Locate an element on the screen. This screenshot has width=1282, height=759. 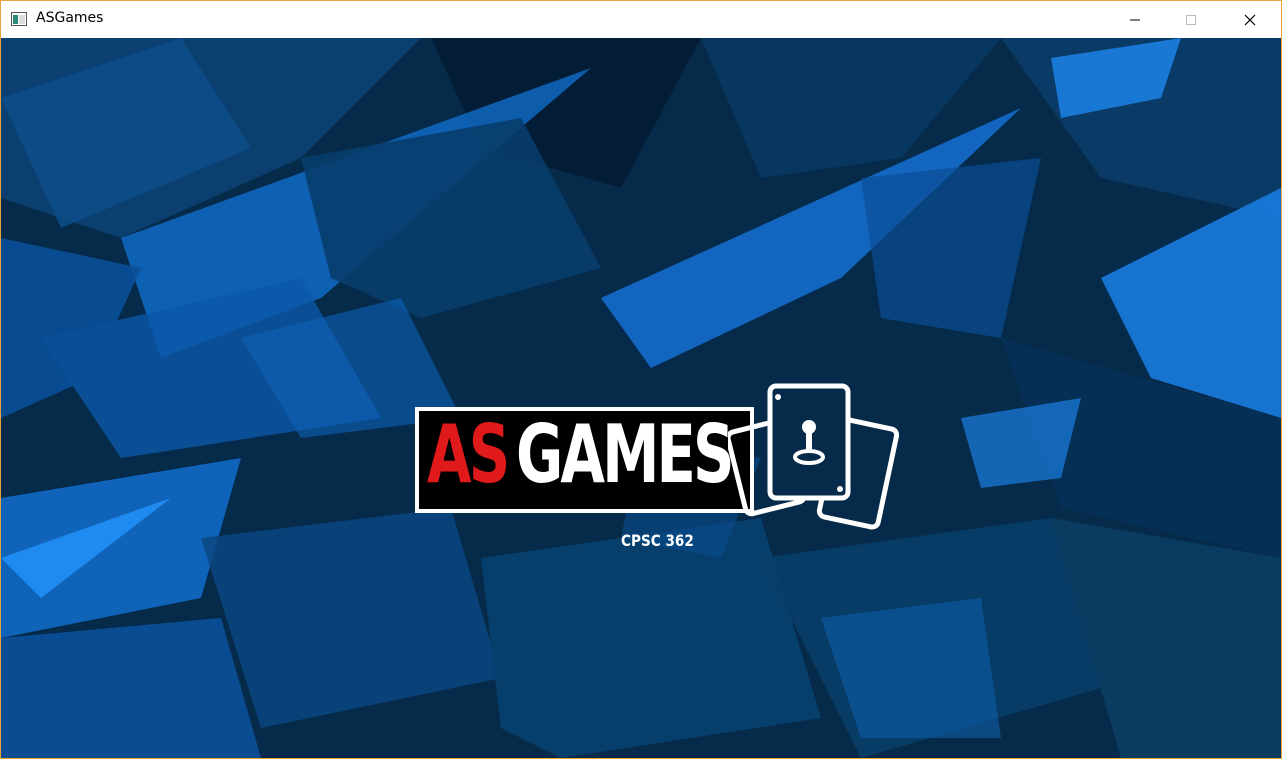
logo-games-text: GAMES is located at coordinates (625, 454).